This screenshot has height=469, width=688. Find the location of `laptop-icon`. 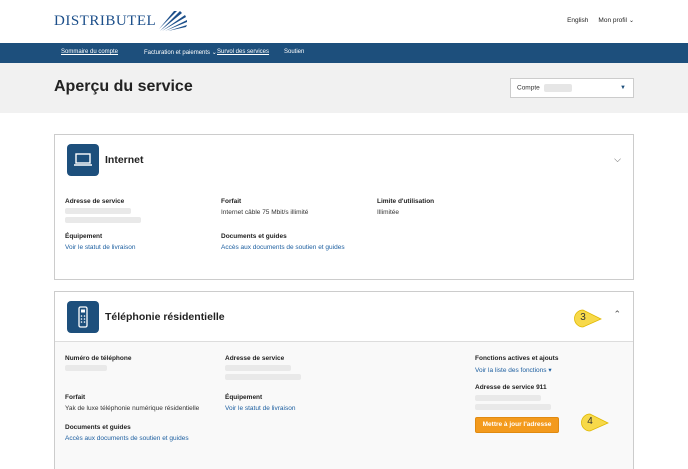

laptop-icon is located at coordinates (83, 160).